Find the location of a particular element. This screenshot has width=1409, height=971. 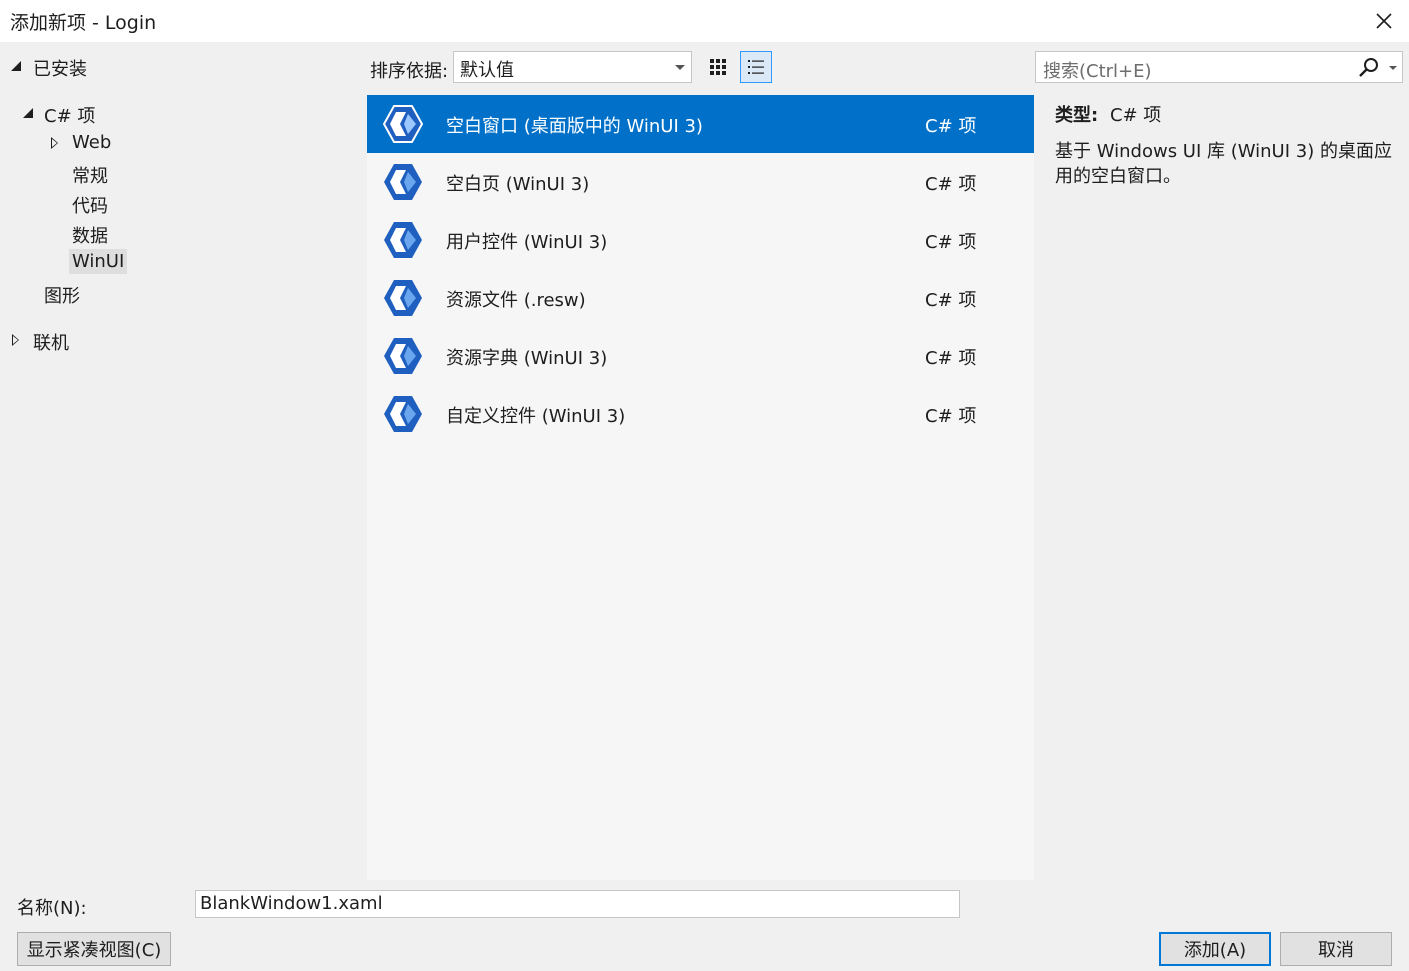

compact-view-button: 显示紧凑视图(C) is located at coordinates (94, 949).